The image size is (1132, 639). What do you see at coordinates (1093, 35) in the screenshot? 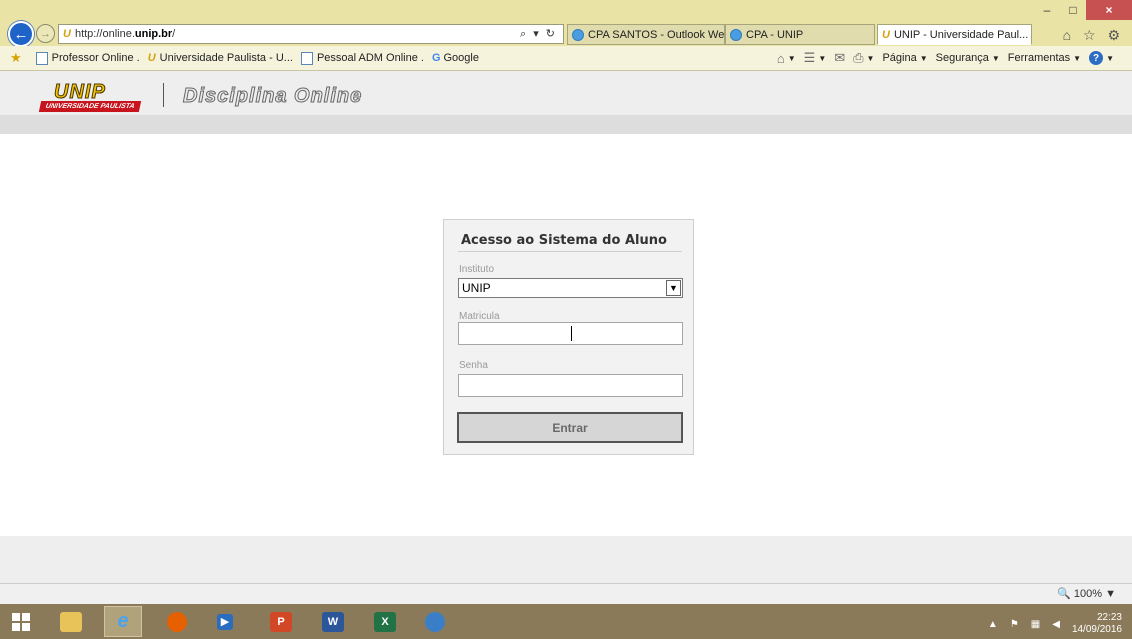
I see `home-favorites-settings-icons: ⌂ ☆ ⚙` at bounding box center [1093, 35].